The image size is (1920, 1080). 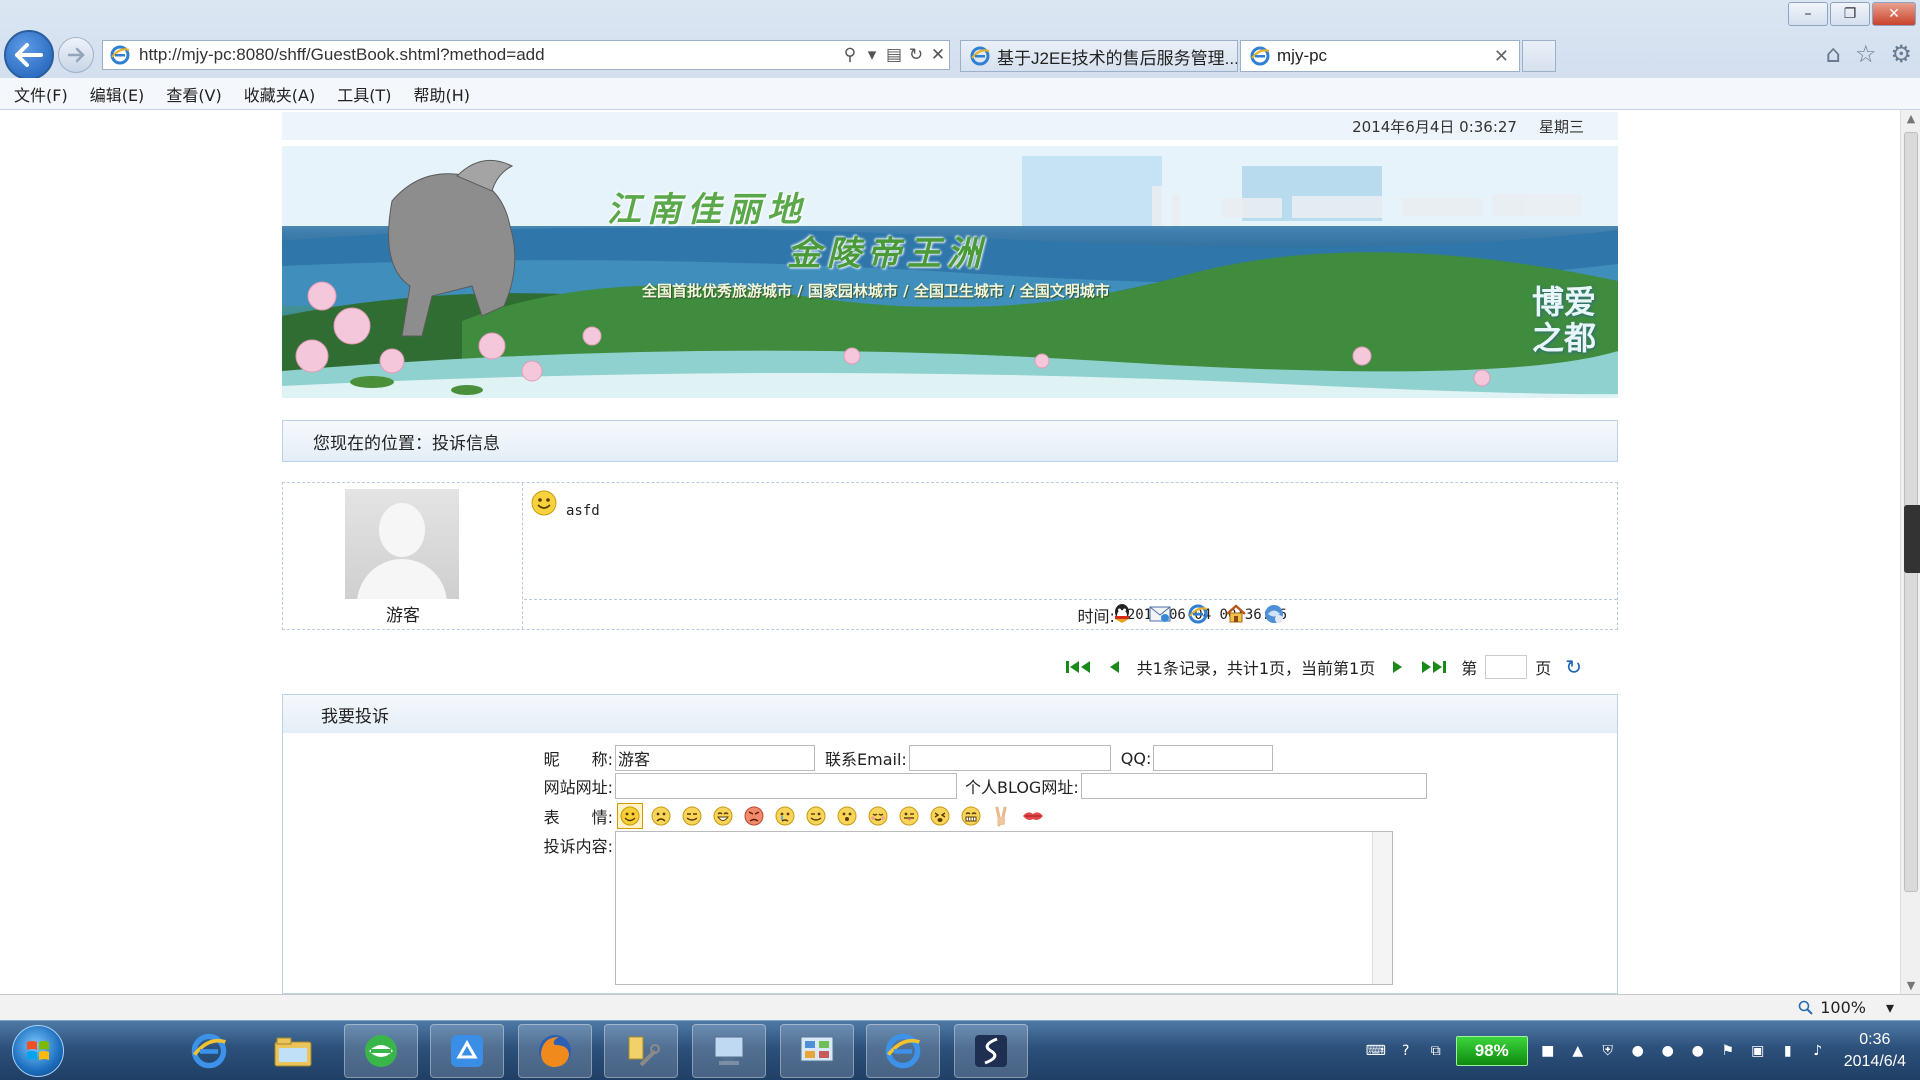 I want to click on face-victory-icon, so click(x=1002, y=816).